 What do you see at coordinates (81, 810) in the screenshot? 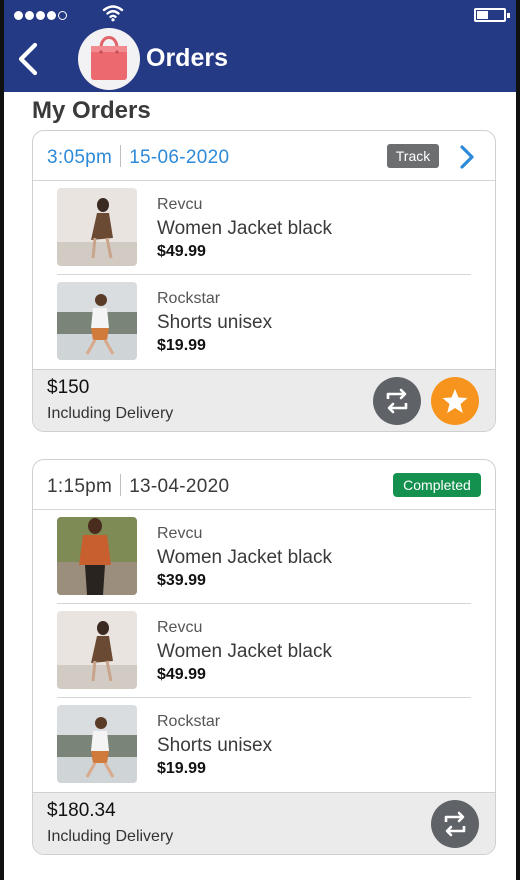
I see `order-total: $180.34` at bounding box center [81, 810].